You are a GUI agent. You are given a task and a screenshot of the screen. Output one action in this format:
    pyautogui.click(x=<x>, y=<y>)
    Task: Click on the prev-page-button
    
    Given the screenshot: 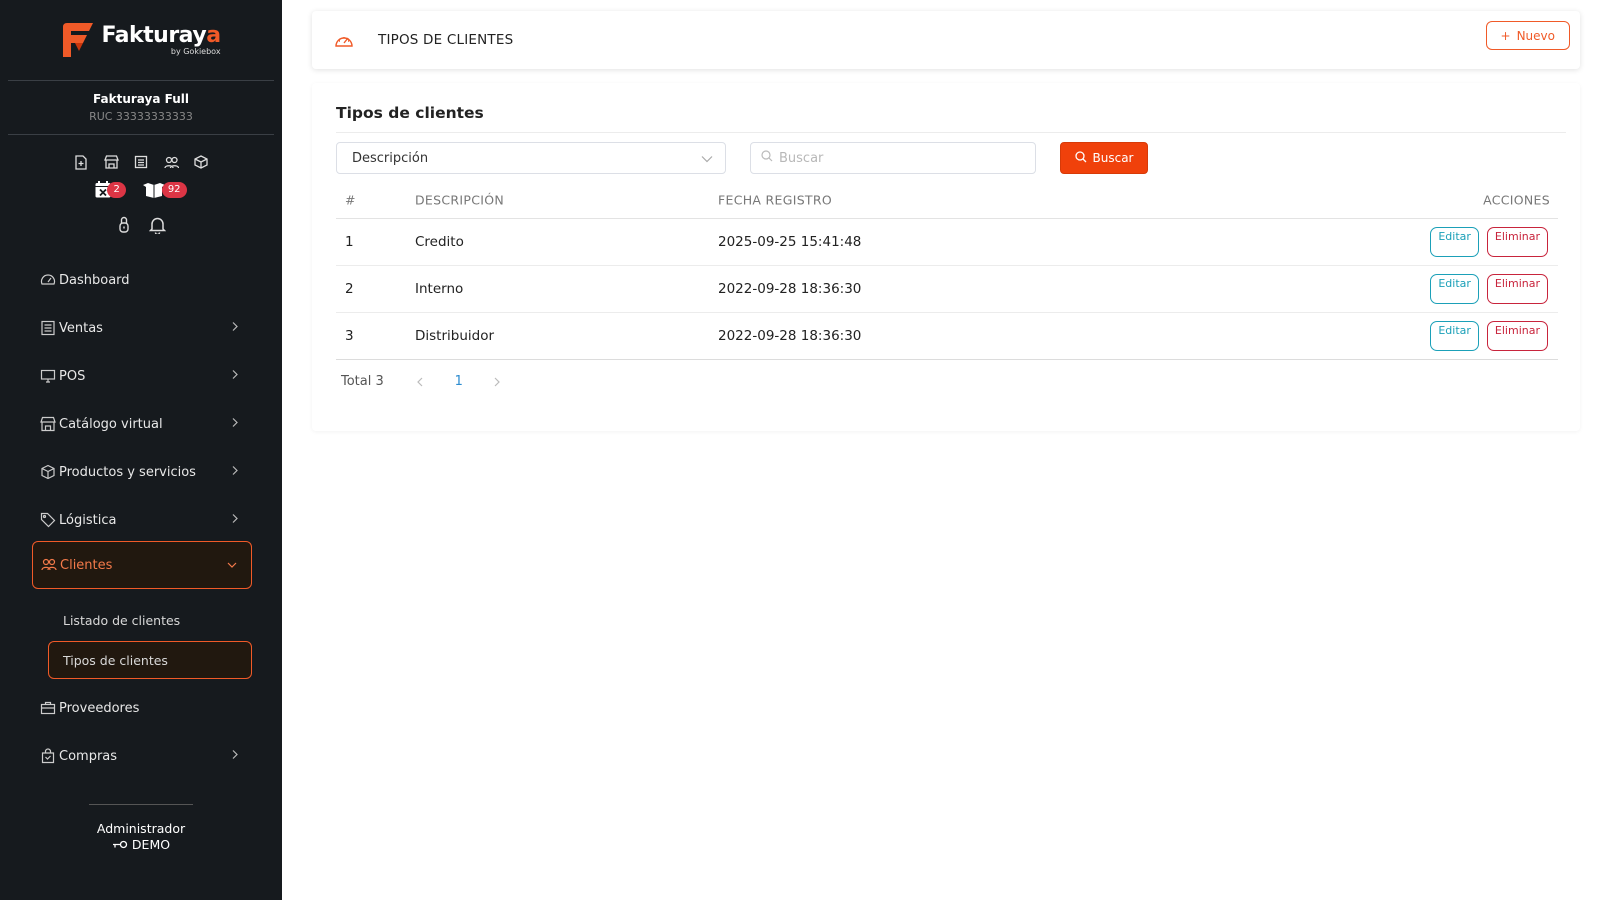 What is the action you would take?
    pyautogui.click(x=421, y=382)
    